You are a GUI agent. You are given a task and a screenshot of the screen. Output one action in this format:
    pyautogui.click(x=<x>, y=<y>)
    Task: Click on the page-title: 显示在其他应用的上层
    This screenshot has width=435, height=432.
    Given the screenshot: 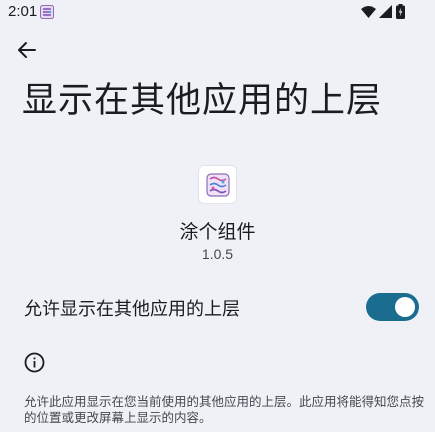 What is the action you would take?
    pyautogui.click(x=202, y=101)
    